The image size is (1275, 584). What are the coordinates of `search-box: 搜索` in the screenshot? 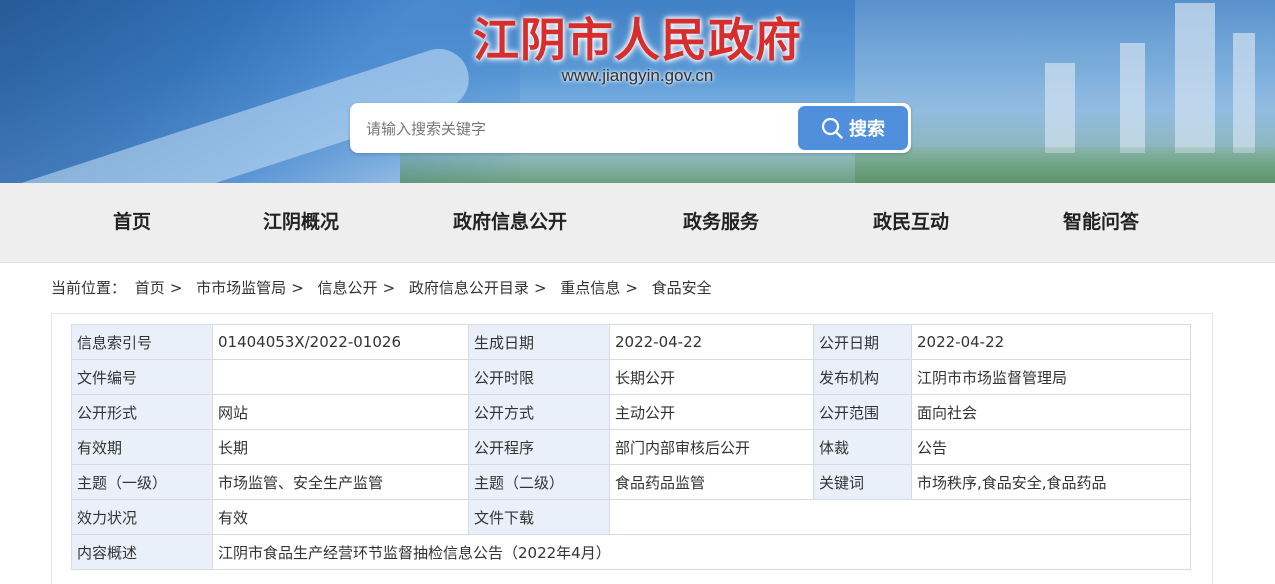 It's located at (630, 129).